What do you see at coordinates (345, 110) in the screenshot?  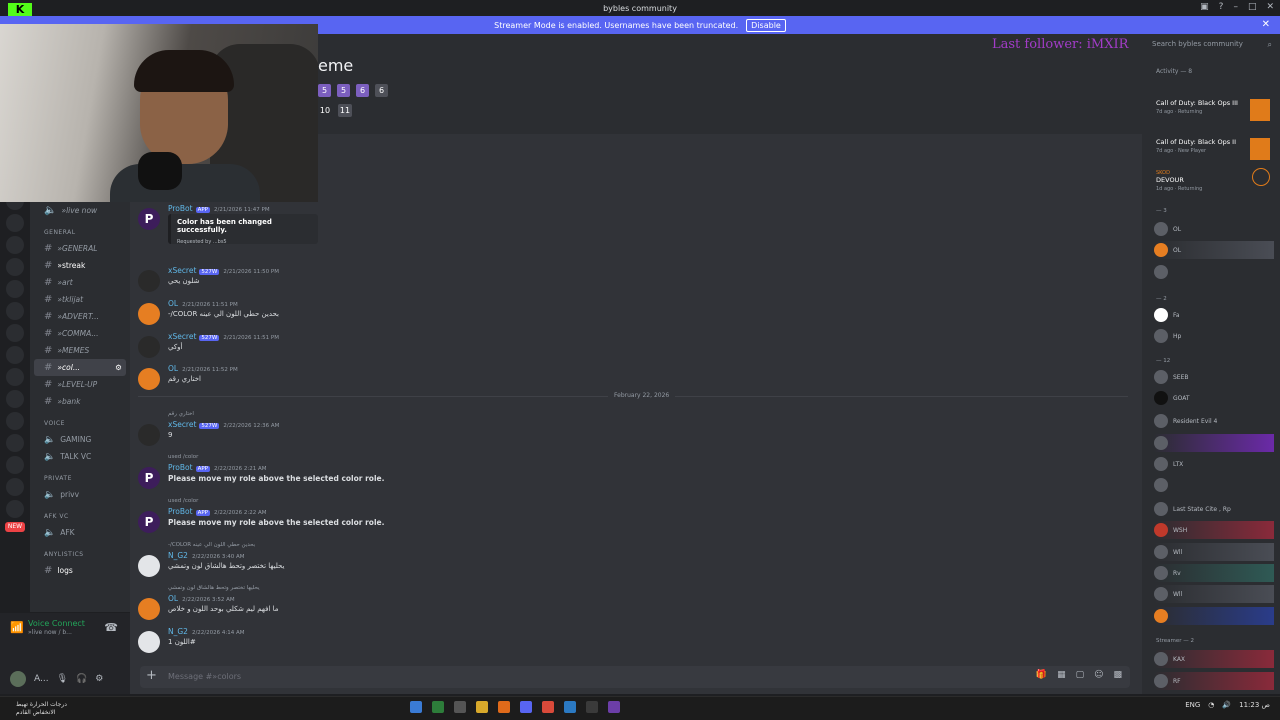 I see `color-role-chip: 11` at bounding box center [345, 110].